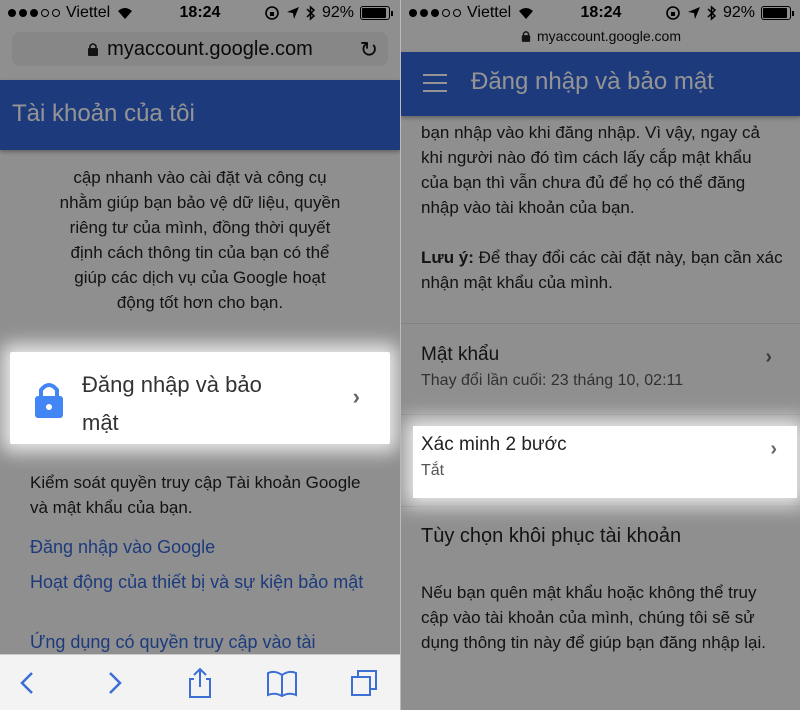 This screenshot has height=710, width=800. What do you see at coordinates (202, 404) in the screenshot?
I see `signin-security-label: Đăng nhập và bảo mật` at bounding box center [202, 404].